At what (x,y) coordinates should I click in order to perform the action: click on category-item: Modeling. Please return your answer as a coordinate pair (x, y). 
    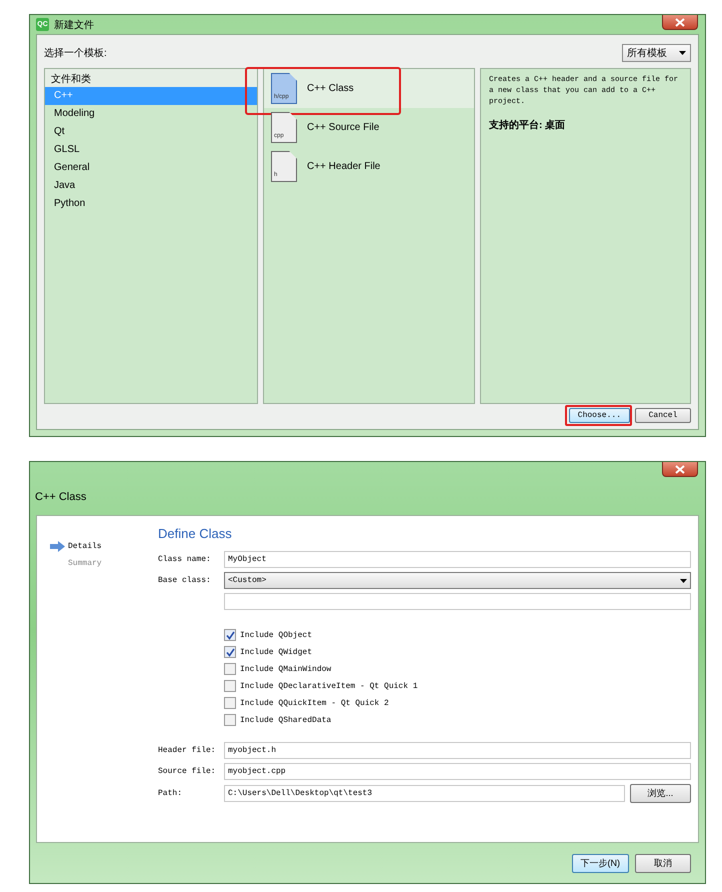
    Looking at the image, I should click on (151, 114).